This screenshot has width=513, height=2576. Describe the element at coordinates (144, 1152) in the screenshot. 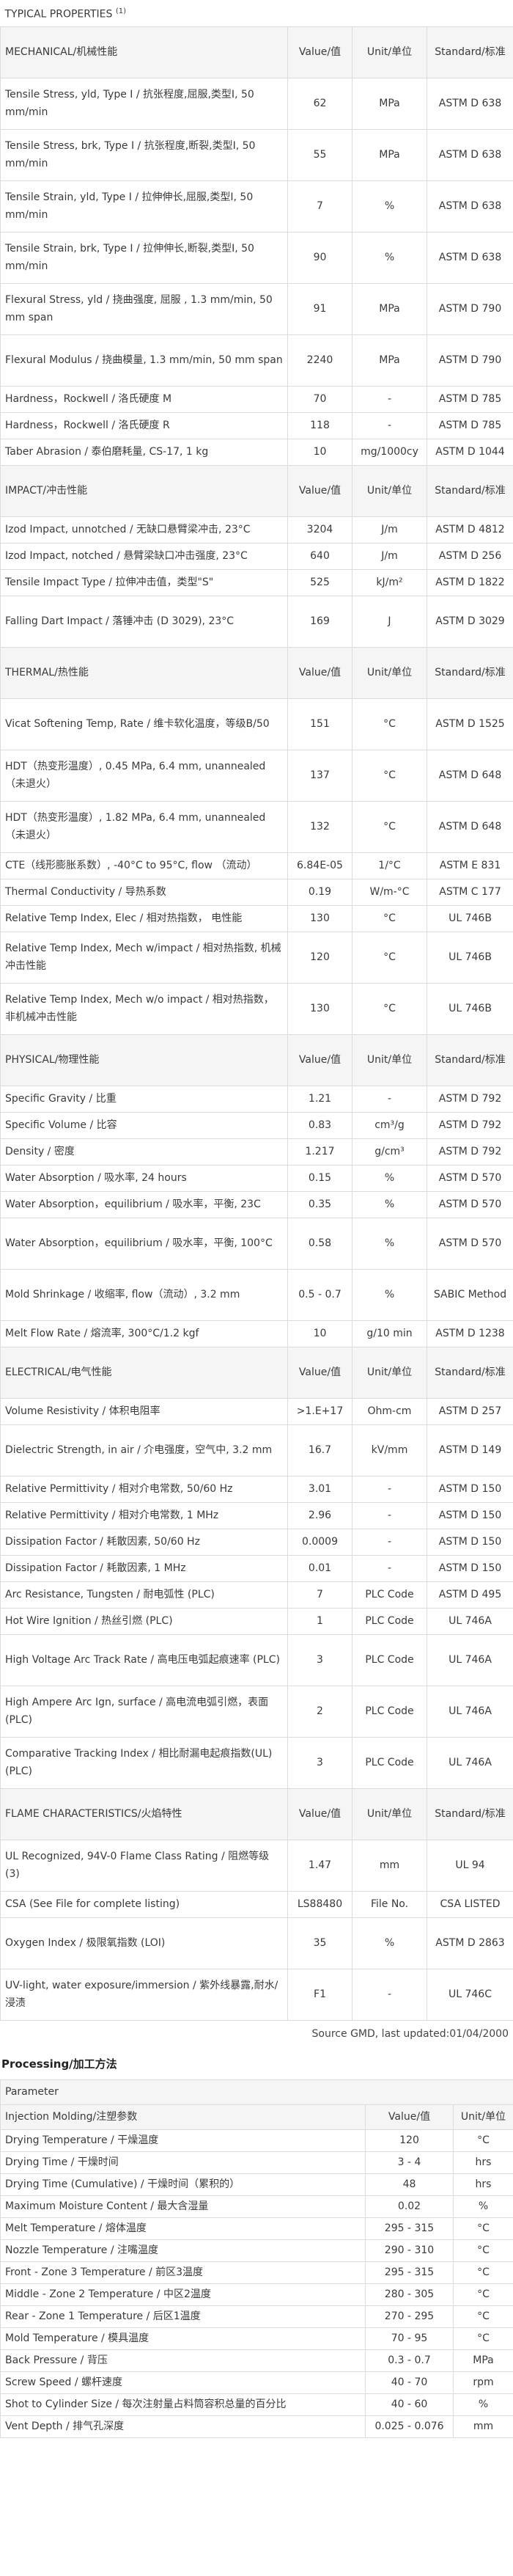

I see `property-name: Density / 密度` at that location.